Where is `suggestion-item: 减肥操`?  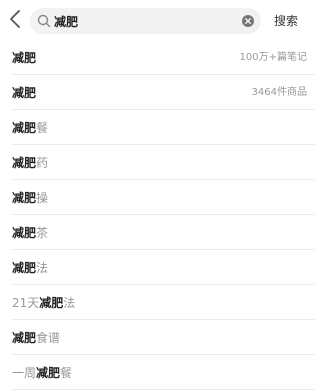 suggestion-item: 减肥操 is located at coordinates (163, 197).